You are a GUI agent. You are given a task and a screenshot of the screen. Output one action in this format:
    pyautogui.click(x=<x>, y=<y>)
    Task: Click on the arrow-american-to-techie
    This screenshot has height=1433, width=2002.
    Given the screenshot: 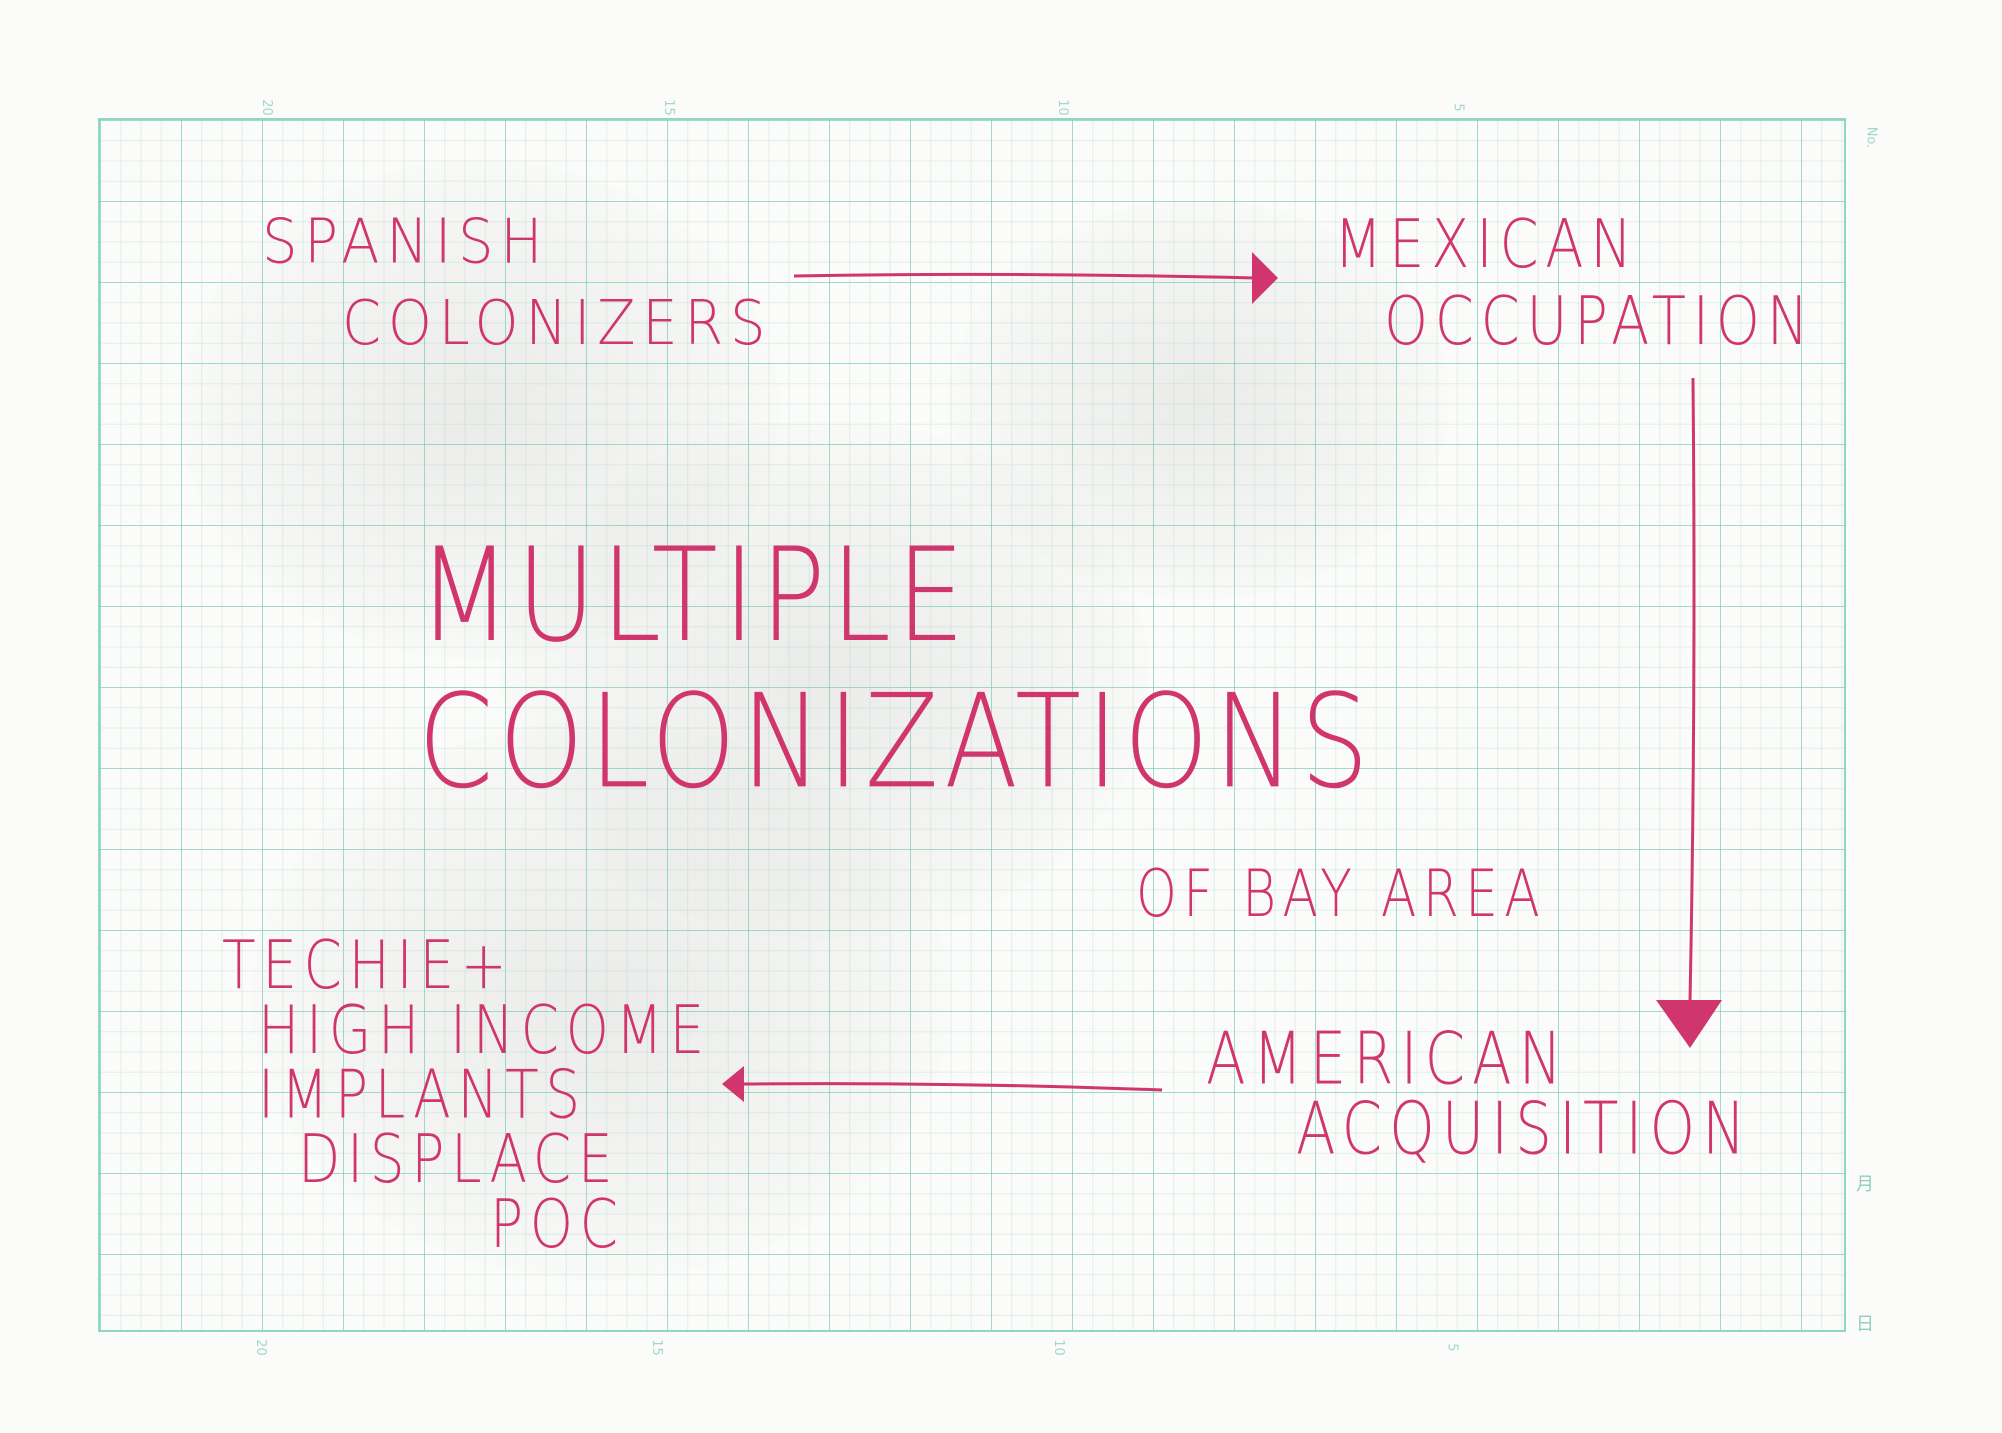 What is the action you would take?
    pyautogui.click(x=942, y=1084)
    